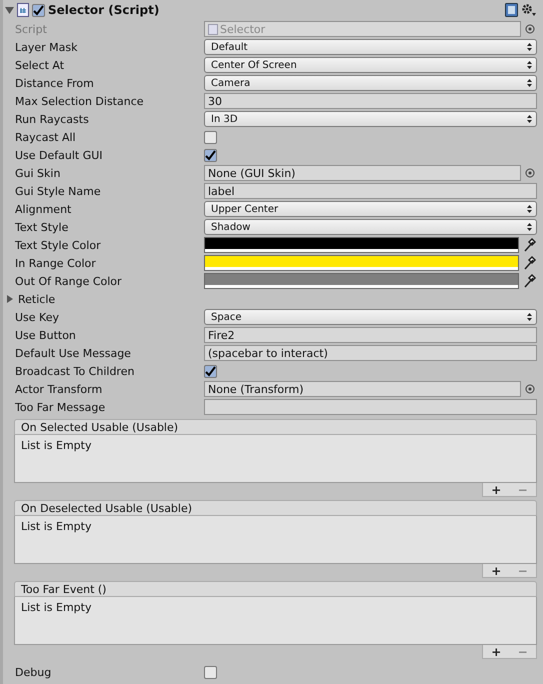 The width and height of the screenshot is (543, 684). What do you see at coordinates (38, 173) in the screenshot?
I see `field-label: Gui Skin` at bounding box center [38, 173].